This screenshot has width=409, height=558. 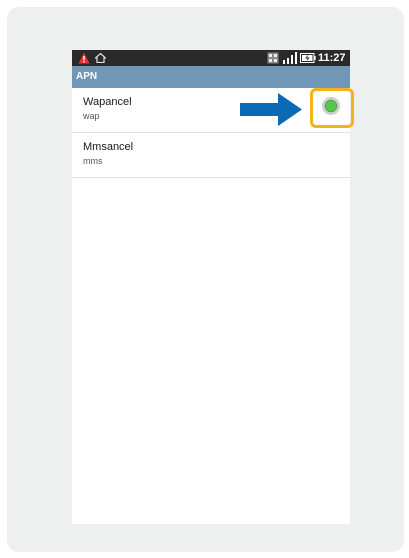 What do you see at coordinates (211, 110) in the screenshot?
I see `apn-item-wapancel: Wapancel wap` at bounding box center [211, 110].